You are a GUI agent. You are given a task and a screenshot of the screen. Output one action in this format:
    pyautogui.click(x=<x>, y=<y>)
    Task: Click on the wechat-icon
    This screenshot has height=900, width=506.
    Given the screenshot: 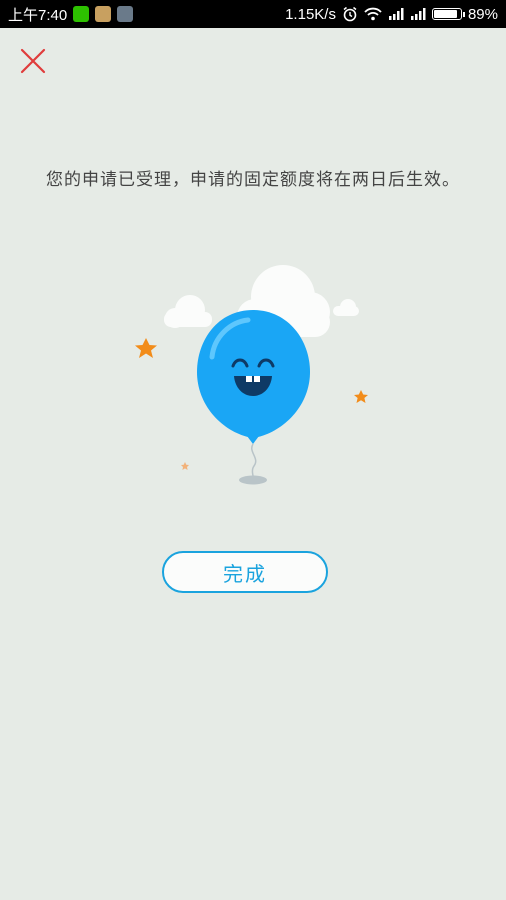 What is the action you would take?
    pyautogui.click(x=81, y=14)
    